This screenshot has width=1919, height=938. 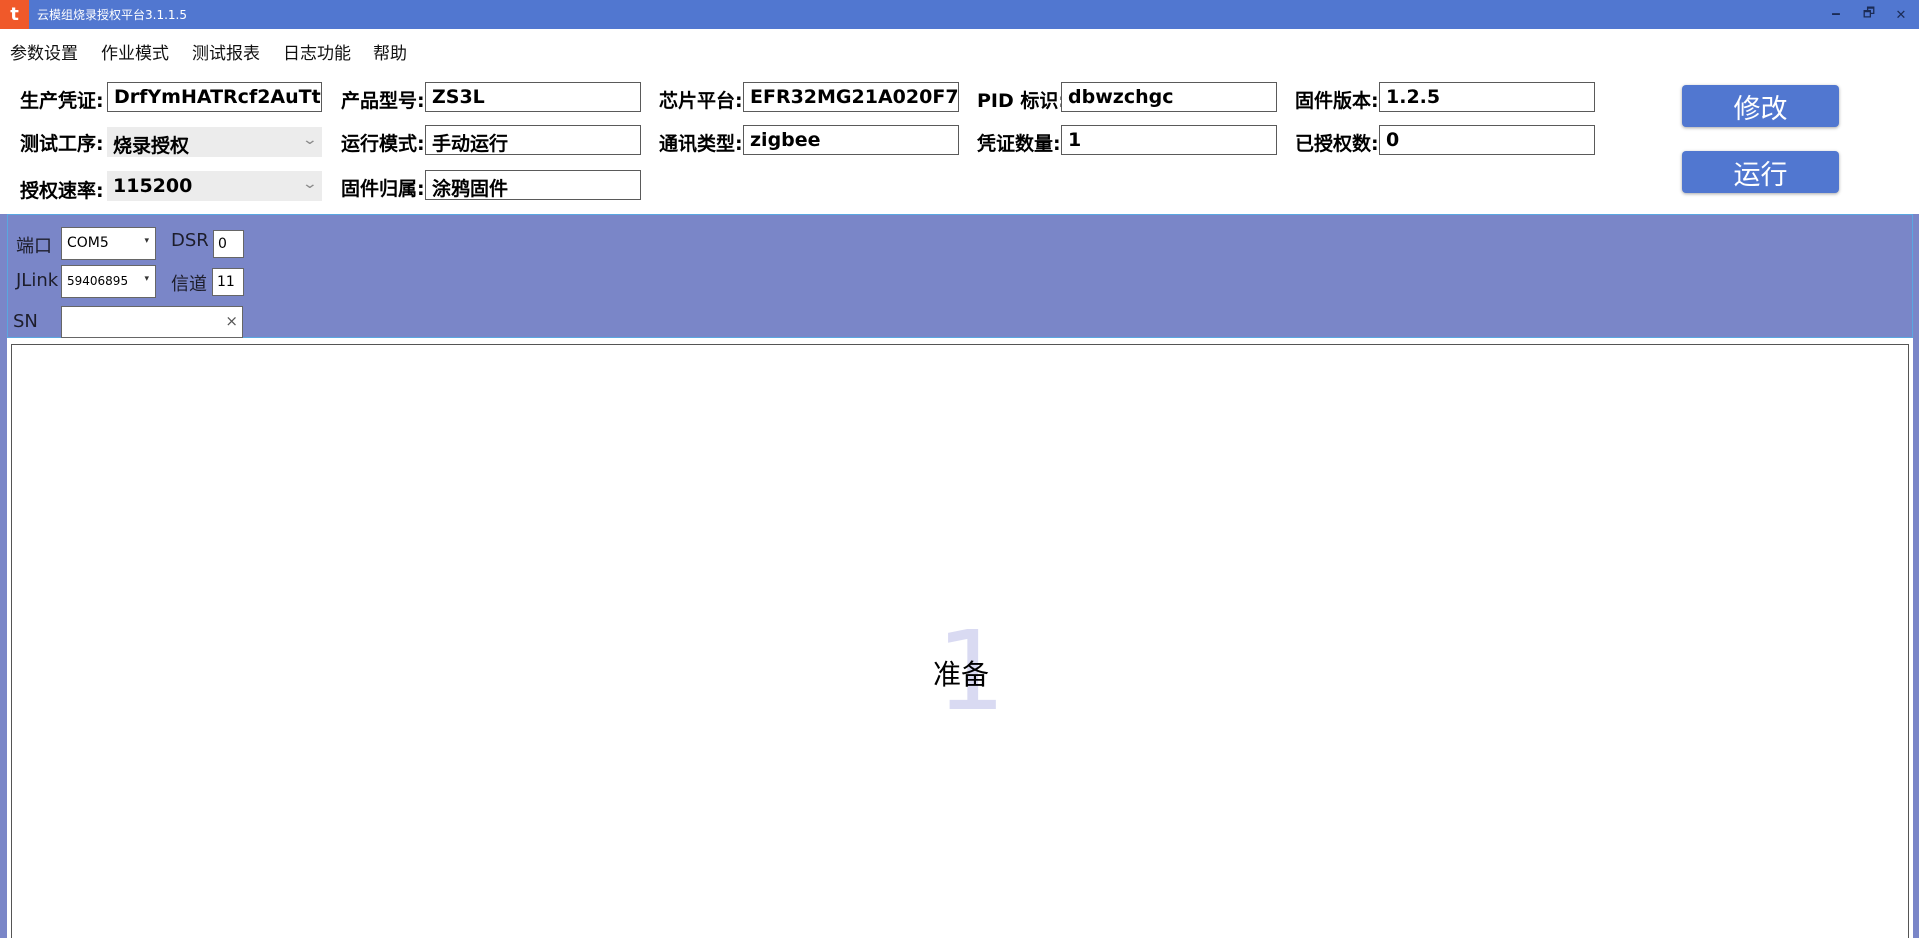 I want to click on channel-label: 信道, so click(x=189, y=284).